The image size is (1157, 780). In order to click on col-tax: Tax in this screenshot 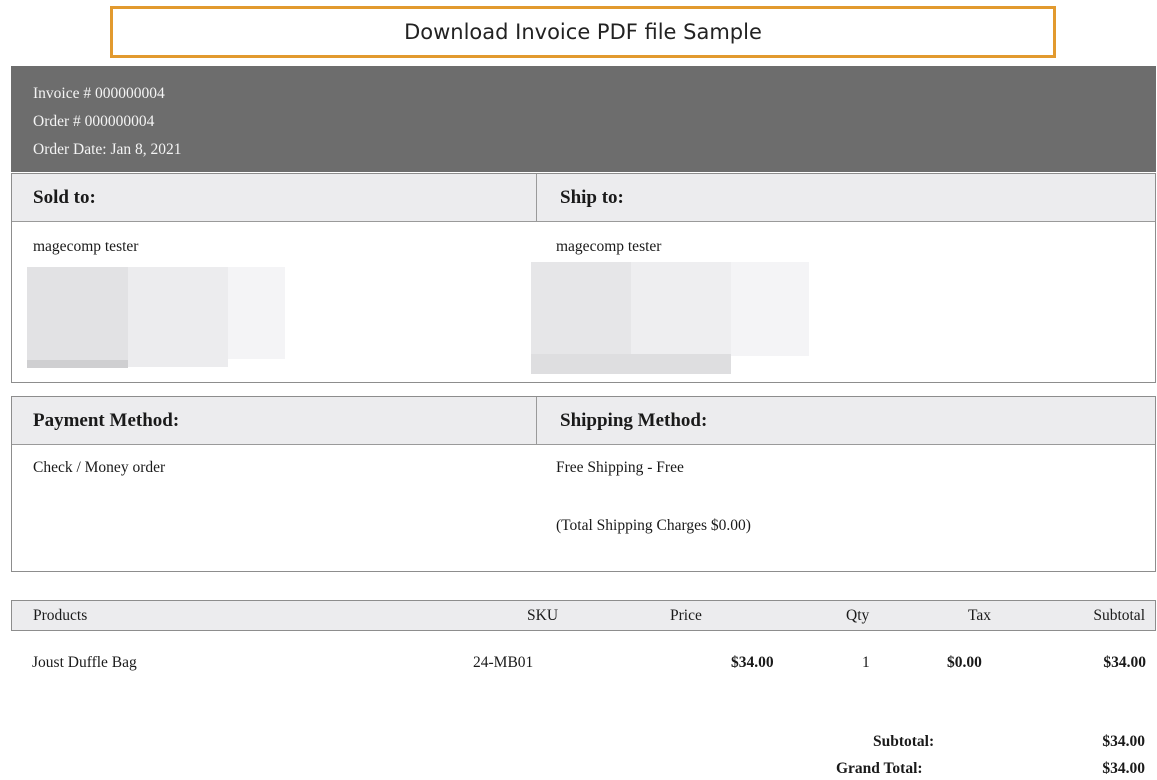, I will do `click(980, 615)`.